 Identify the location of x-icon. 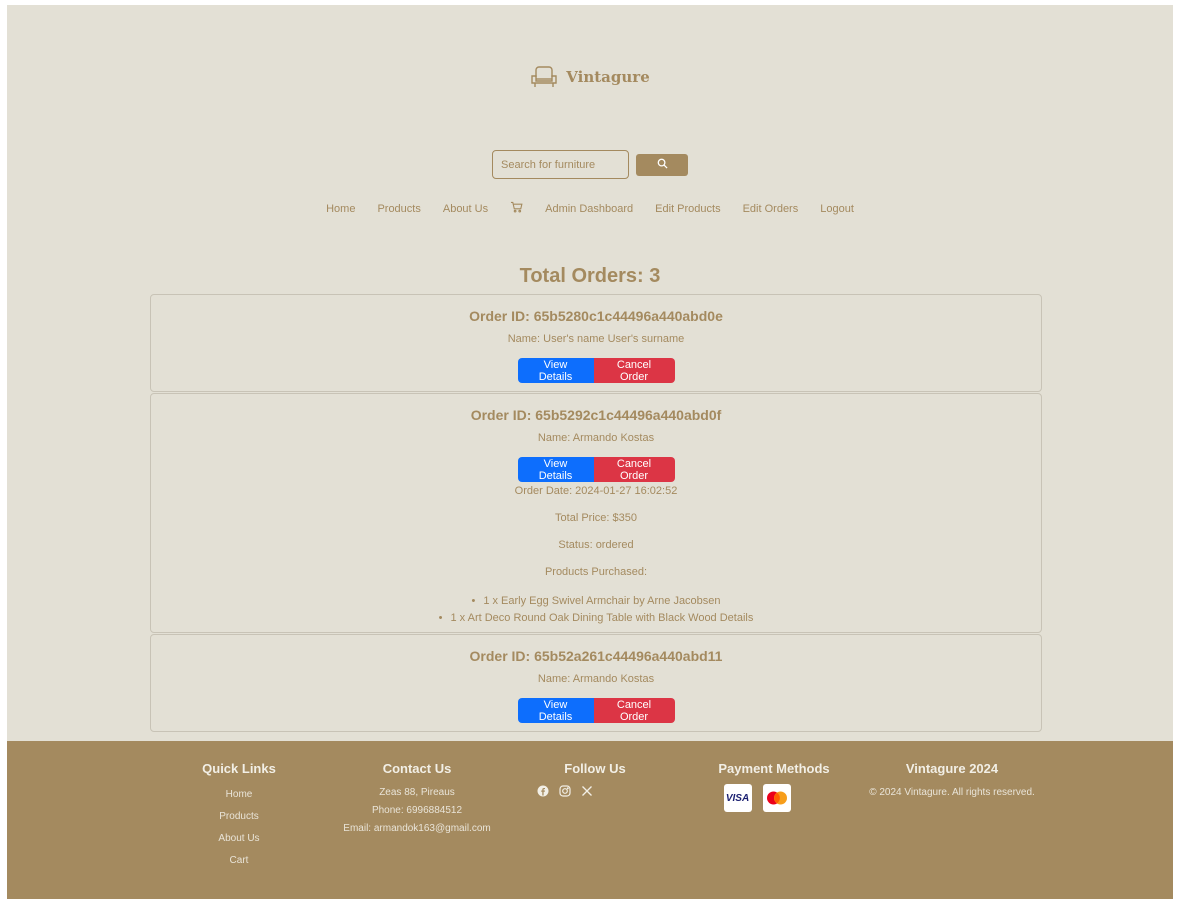
(587, 793).